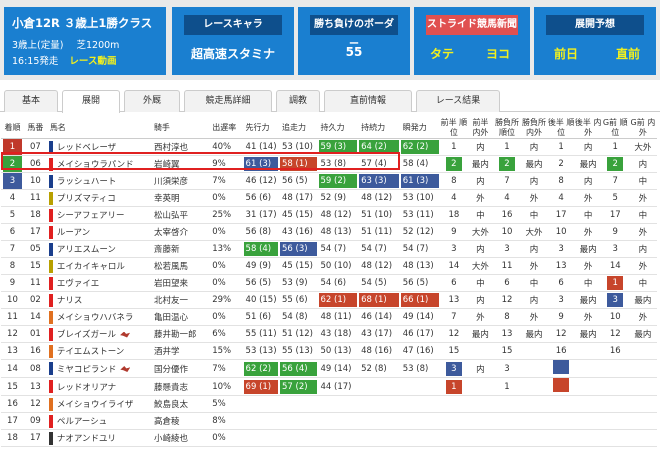 This screenshot has height=460, width=660. What do you see at coordinates (92, 61) in the screenshot?
I see `race-movie-link: レース動画` at bounding box center [92, 61].